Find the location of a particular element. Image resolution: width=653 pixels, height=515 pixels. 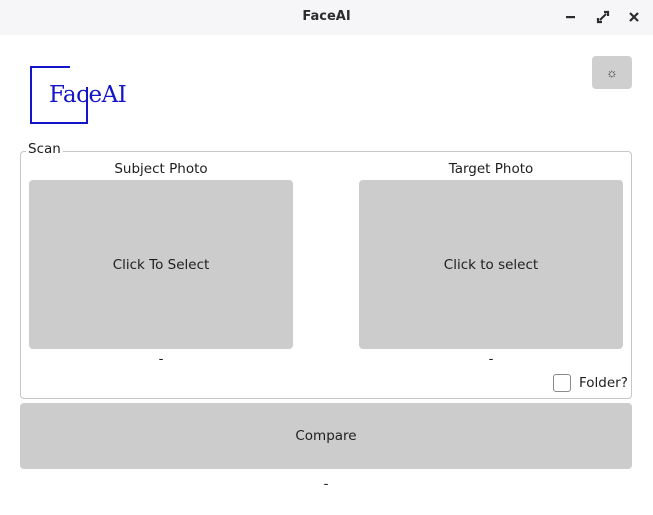

folder-checkbox-label: Folder? is located at coordinates (603, 383).